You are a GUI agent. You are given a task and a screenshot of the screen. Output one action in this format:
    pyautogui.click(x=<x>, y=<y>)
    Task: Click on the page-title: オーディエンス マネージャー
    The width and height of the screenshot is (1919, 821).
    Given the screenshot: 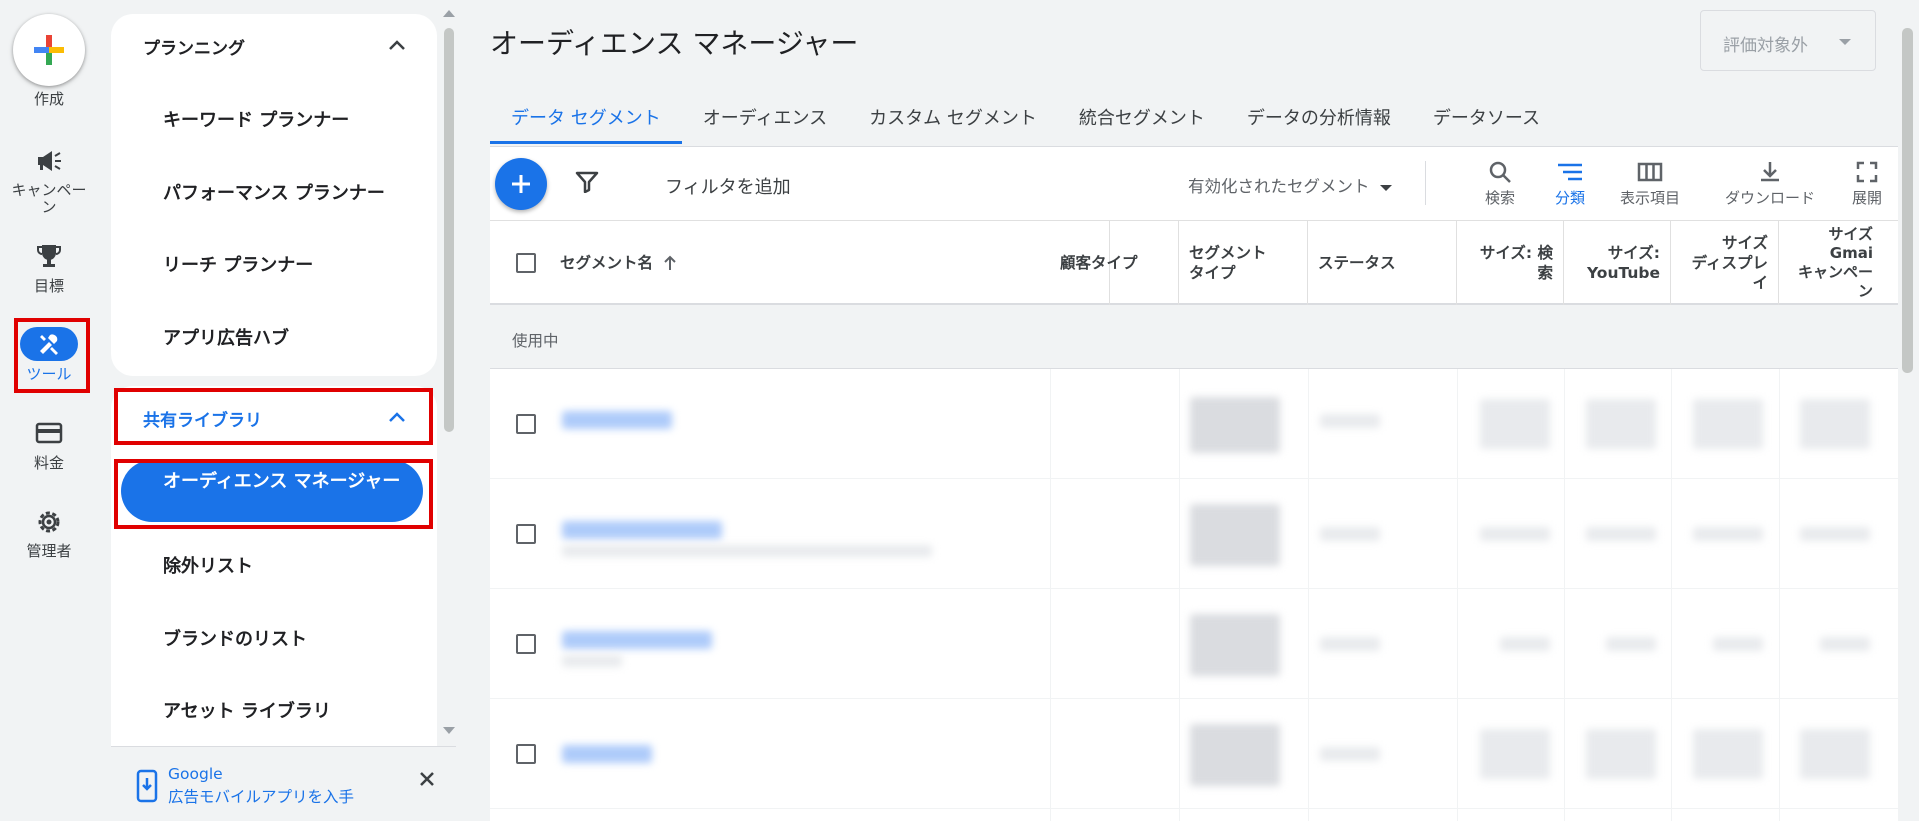 What is the action you would take?
    pyautogui.click(x=674, y=43)
    